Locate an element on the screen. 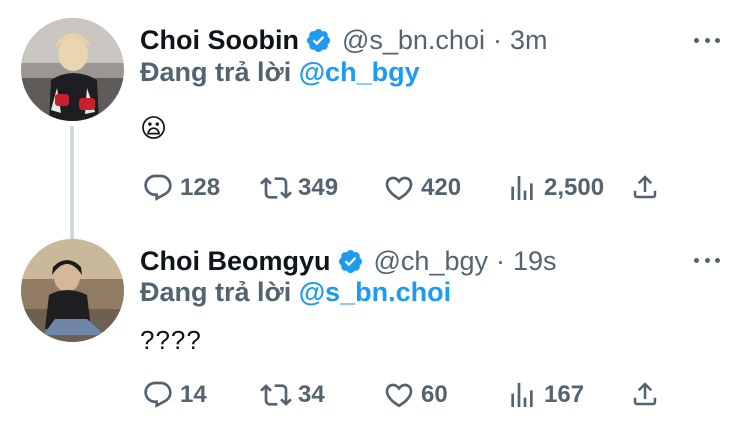  timestamp: 3m is located at coordinates (529, 40).